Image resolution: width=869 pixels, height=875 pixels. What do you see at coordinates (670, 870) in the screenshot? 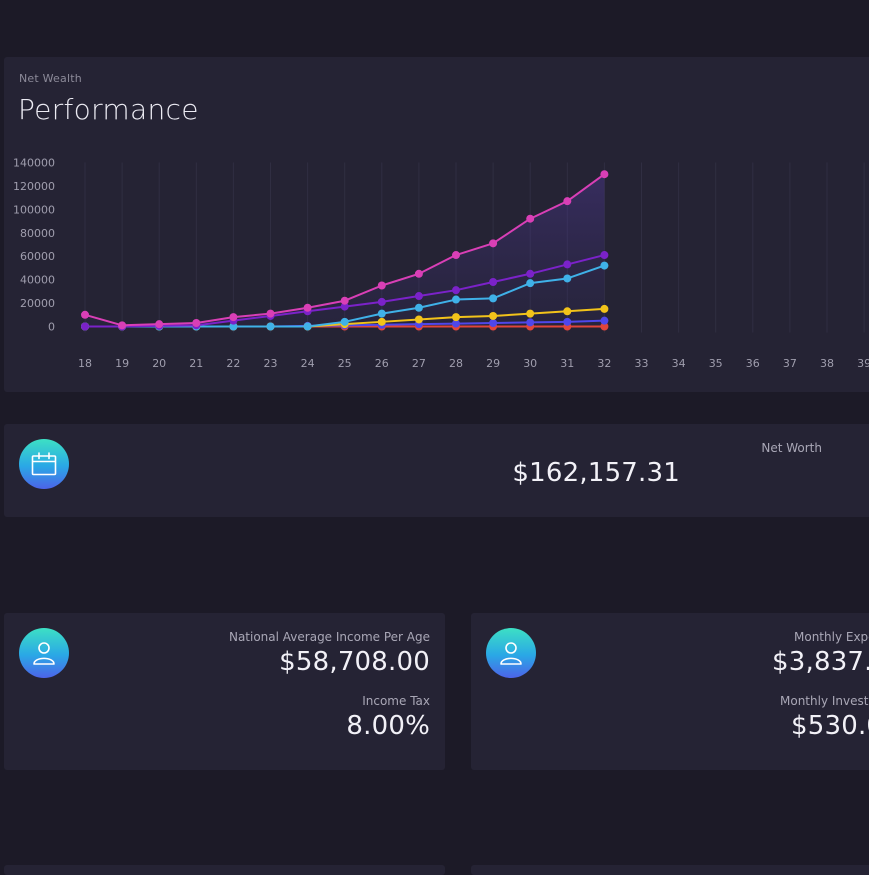
I see `bottom-card-right` at bounding box center [670, 870].